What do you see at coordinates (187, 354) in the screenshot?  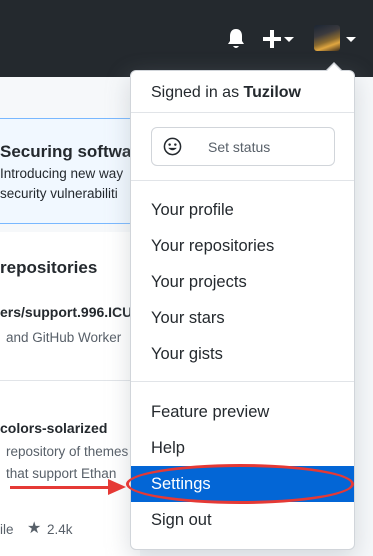 I see `menu-item-your-gists: Your gists` at bounding box center [187, 354].